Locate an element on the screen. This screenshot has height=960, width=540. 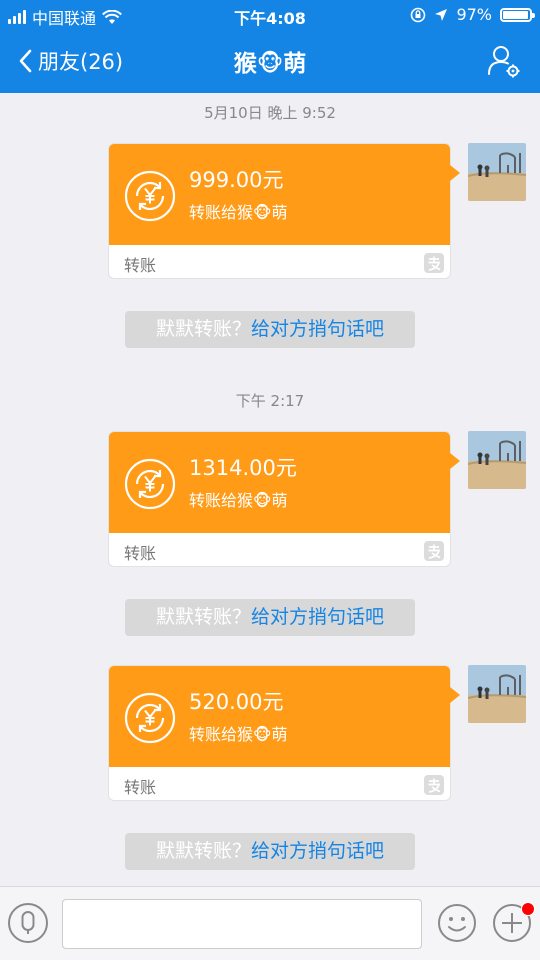
location-icon is located at coordinates (441, 14).